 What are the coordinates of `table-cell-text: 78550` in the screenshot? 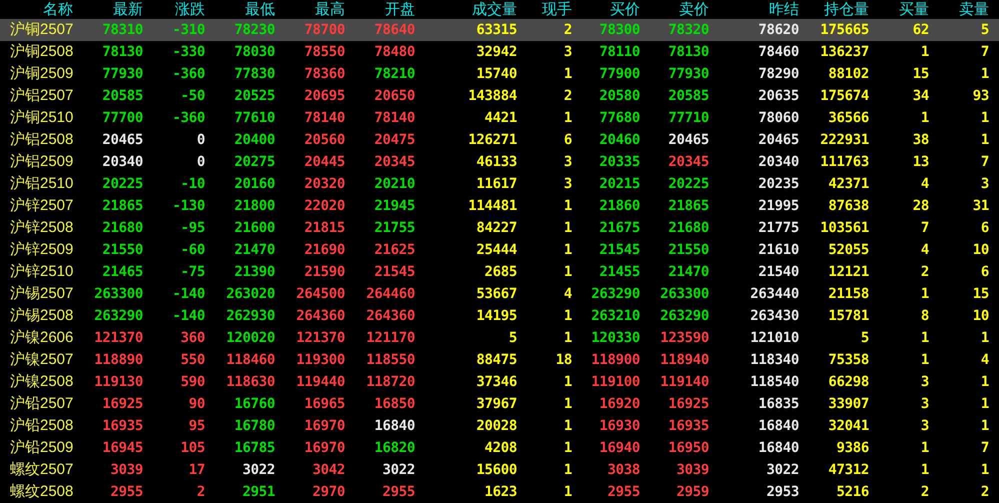 It's located at (324, 52).